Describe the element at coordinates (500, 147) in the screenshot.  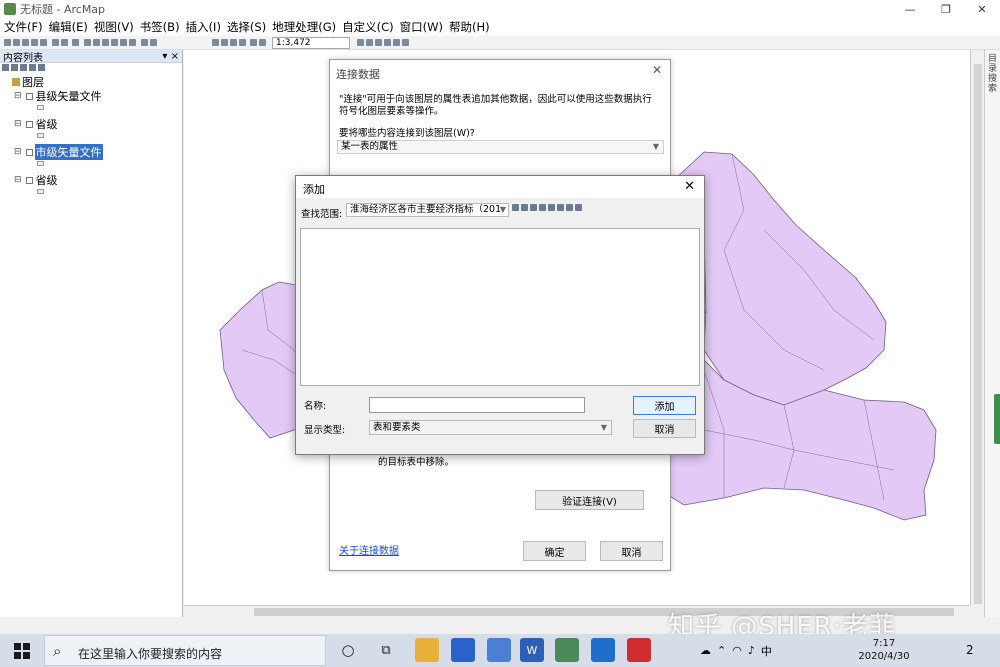
I see `join-type-select: 某一表的属性 ▼` at that location.